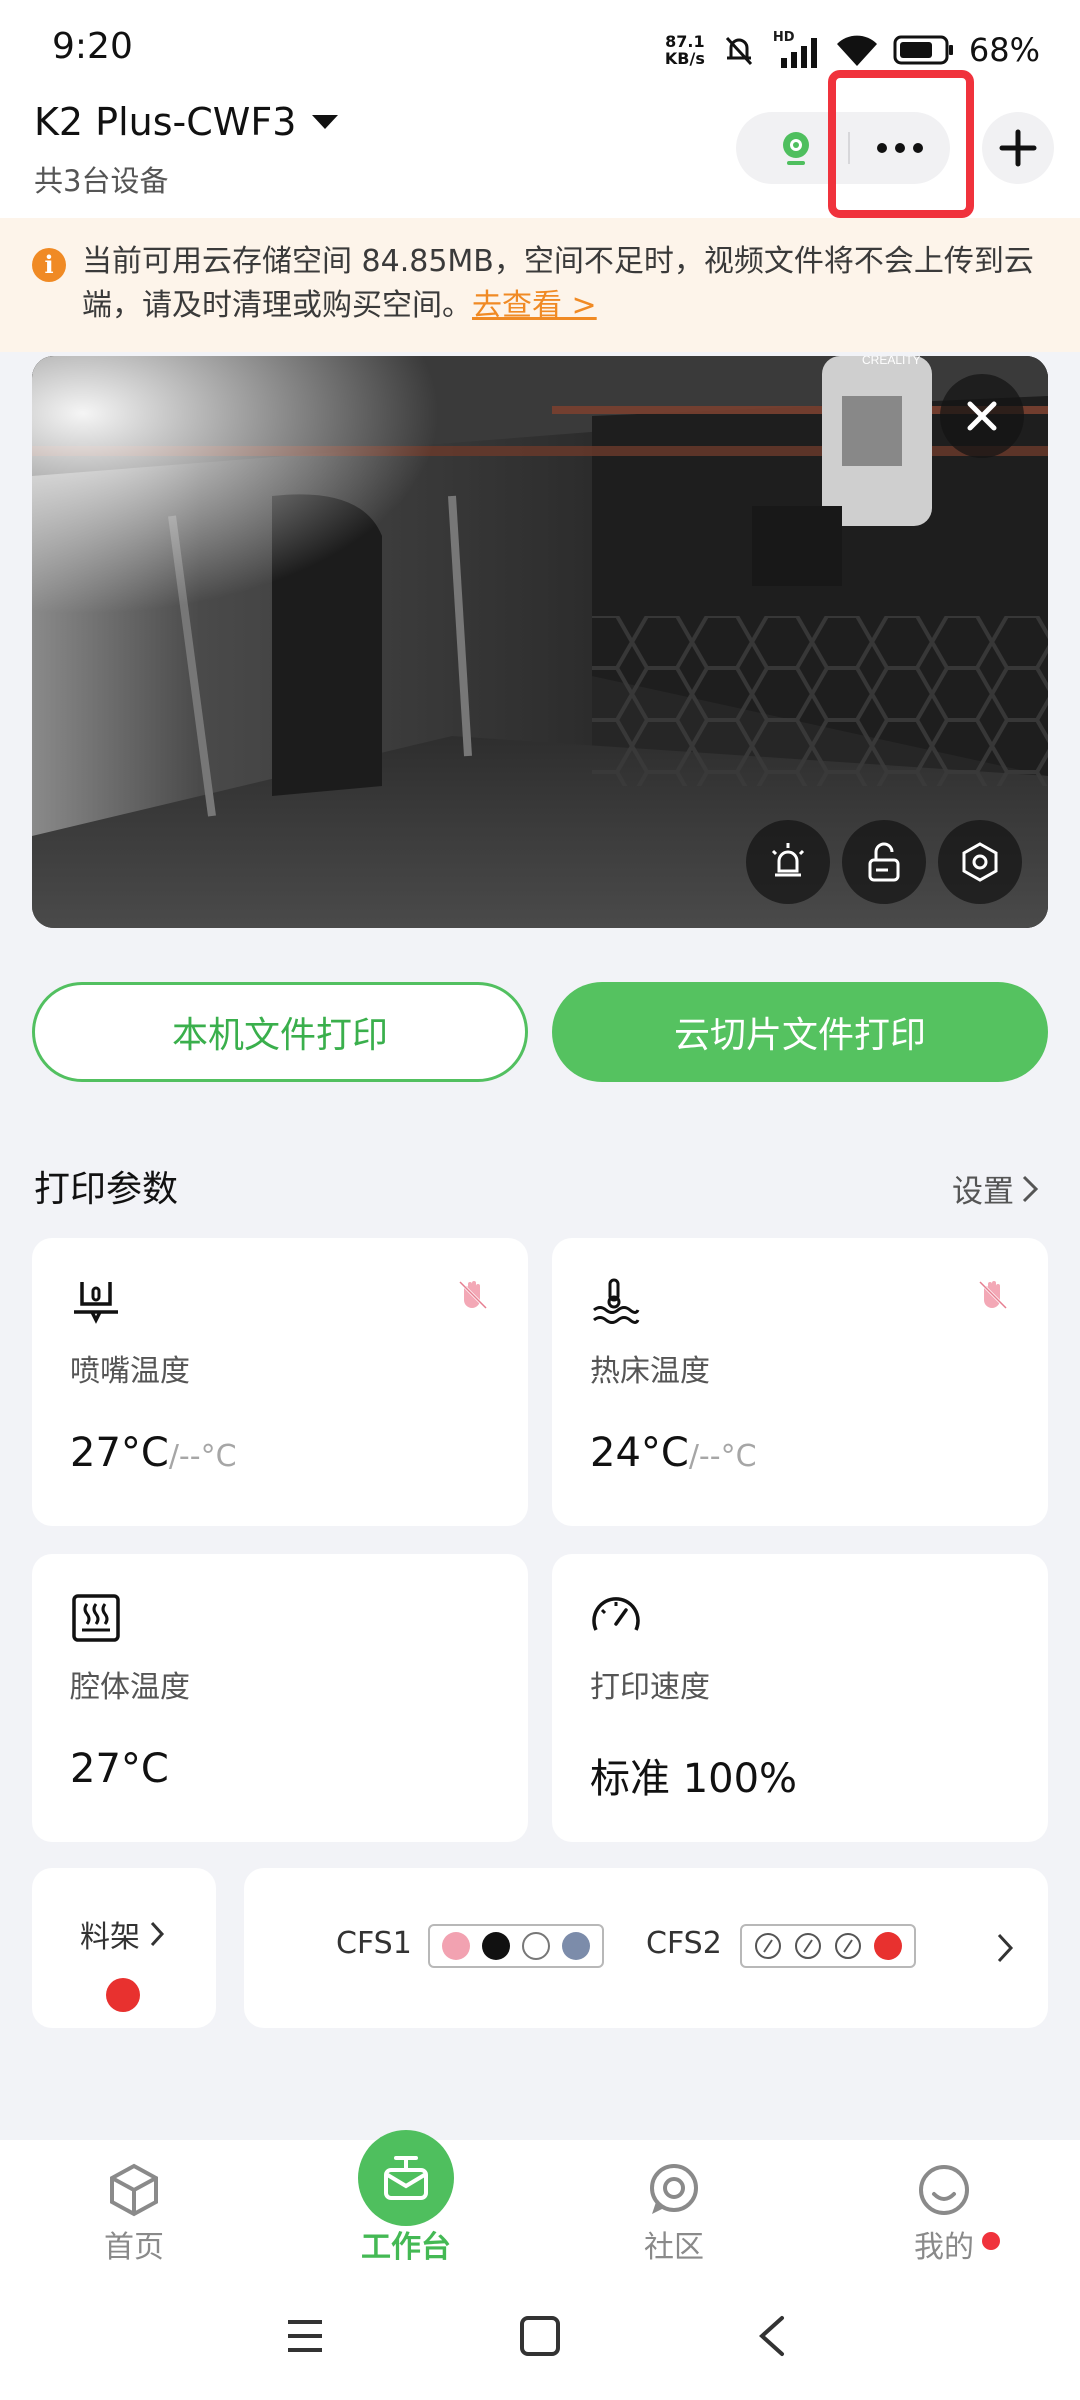  Describe the element at coordinates (616, 1301) in the screenshot. I see `heated-bed-icon` at that location.